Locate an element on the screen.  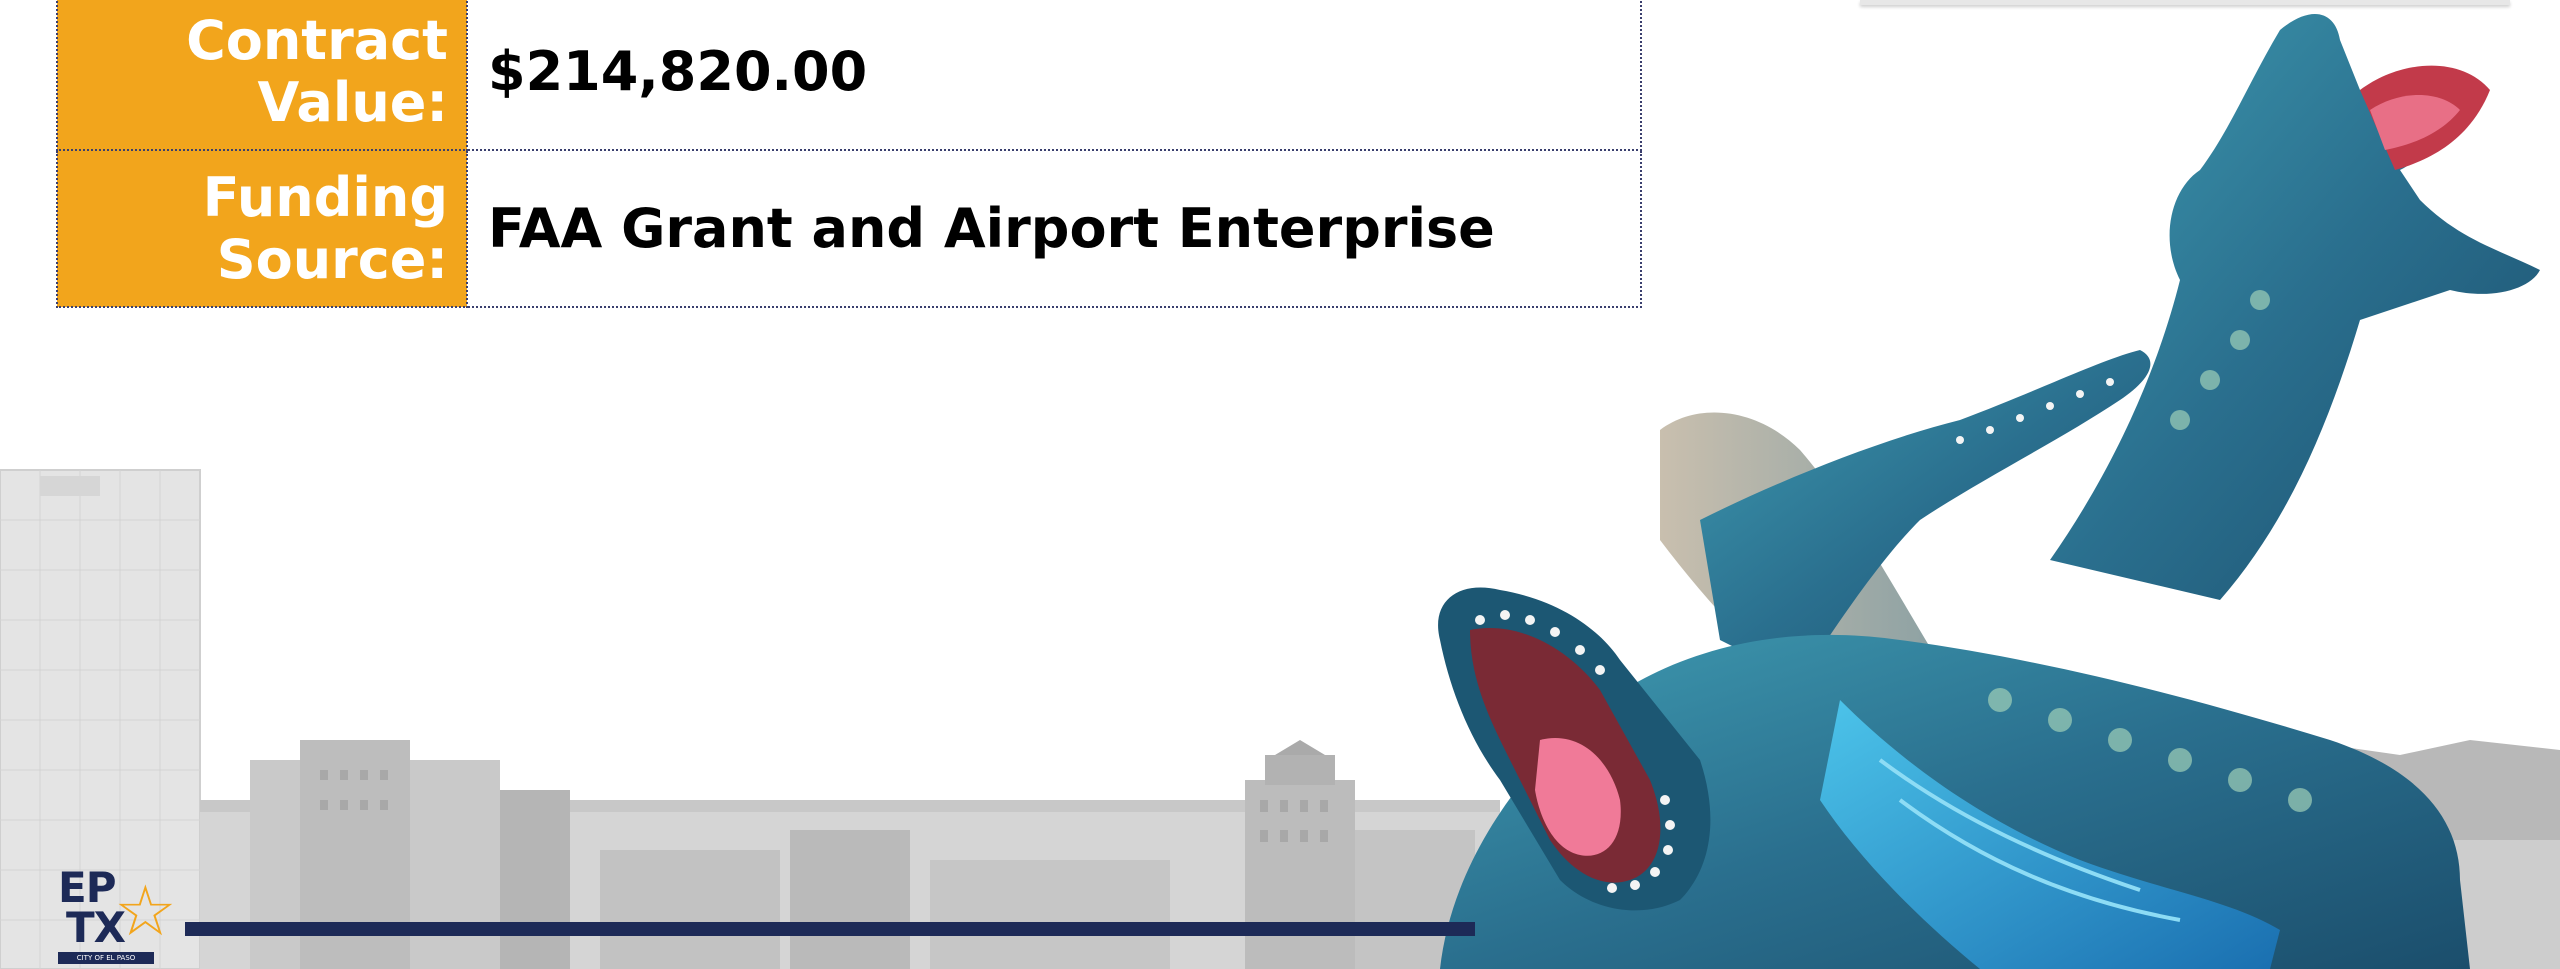
label-line: Source: is located at coordinates (332, 259).